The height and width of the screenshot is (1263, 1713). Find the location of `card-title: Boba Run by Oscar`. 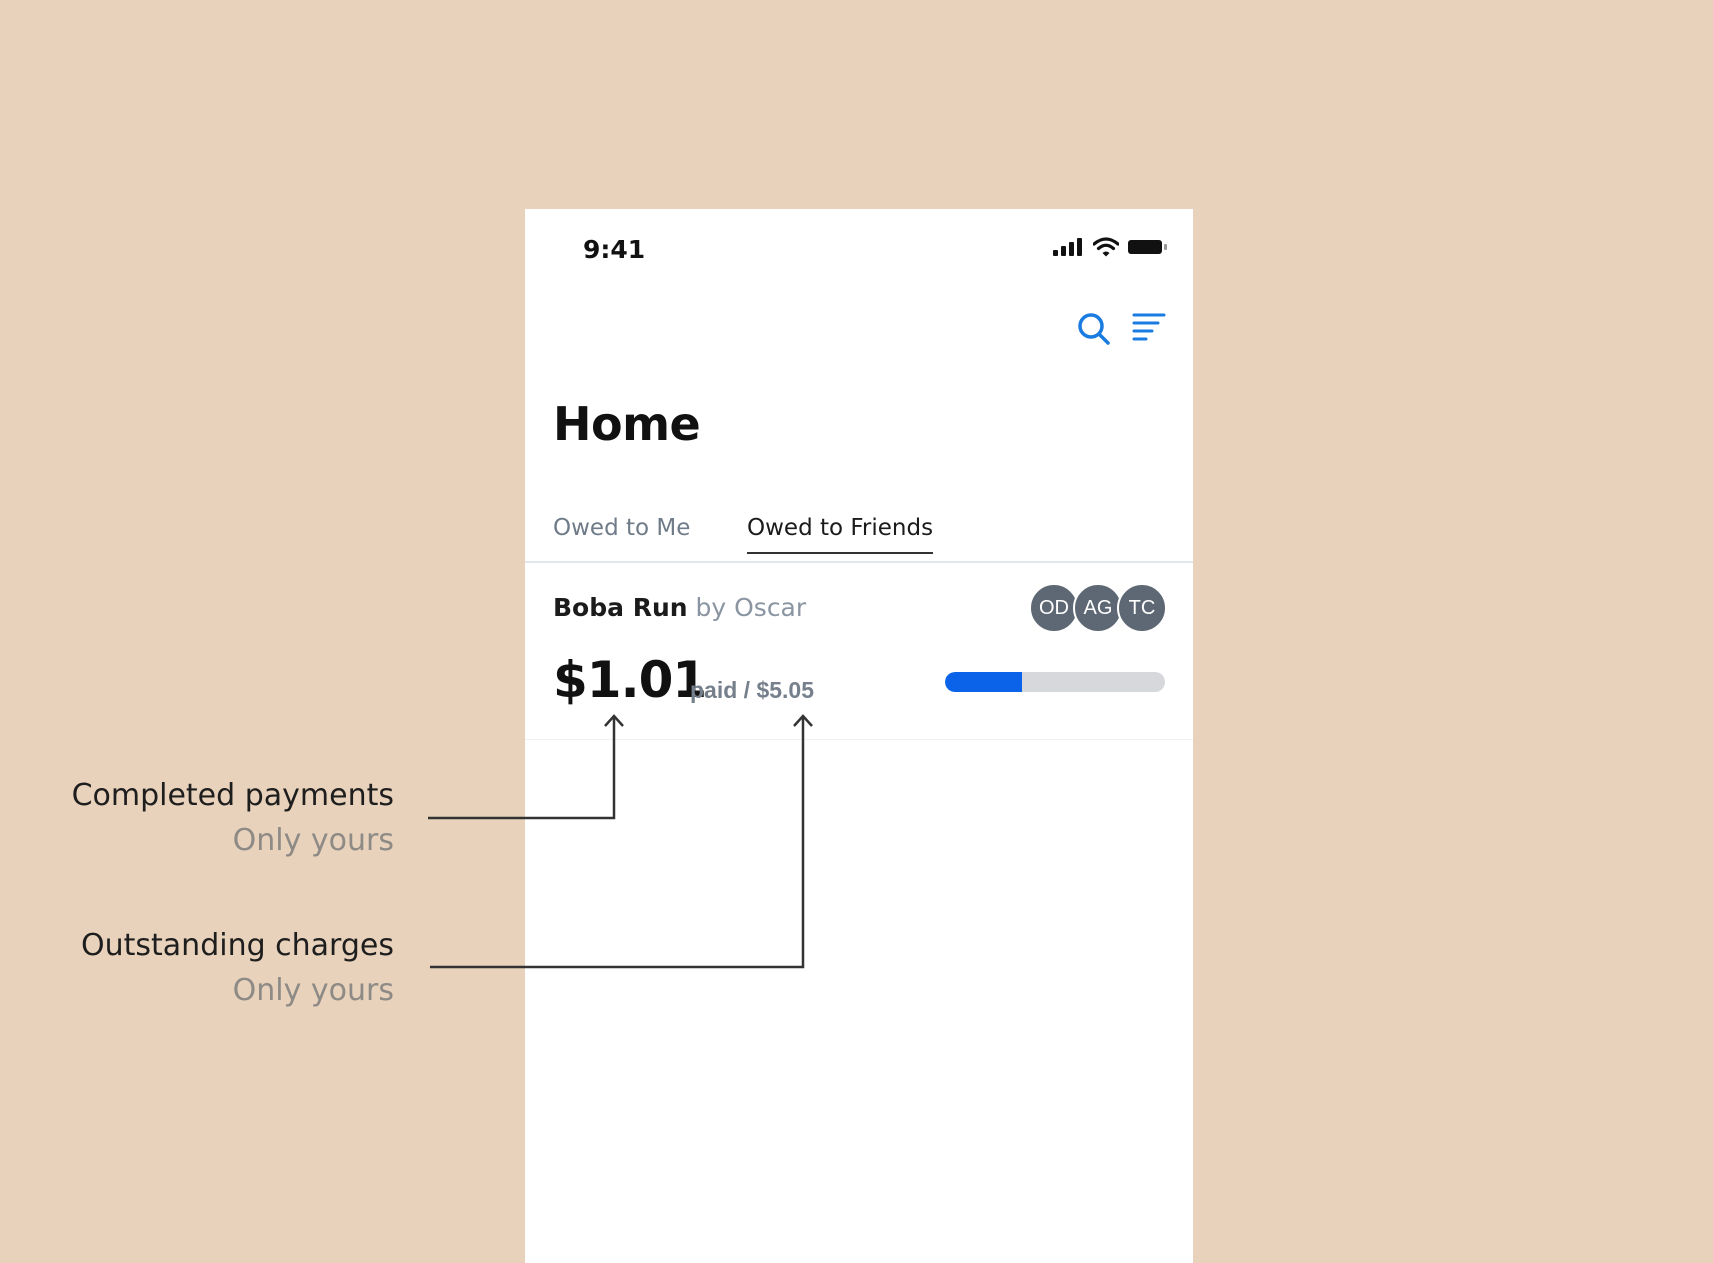

card-title: Boba Run by Oscar is located at coordinates (679, 607).